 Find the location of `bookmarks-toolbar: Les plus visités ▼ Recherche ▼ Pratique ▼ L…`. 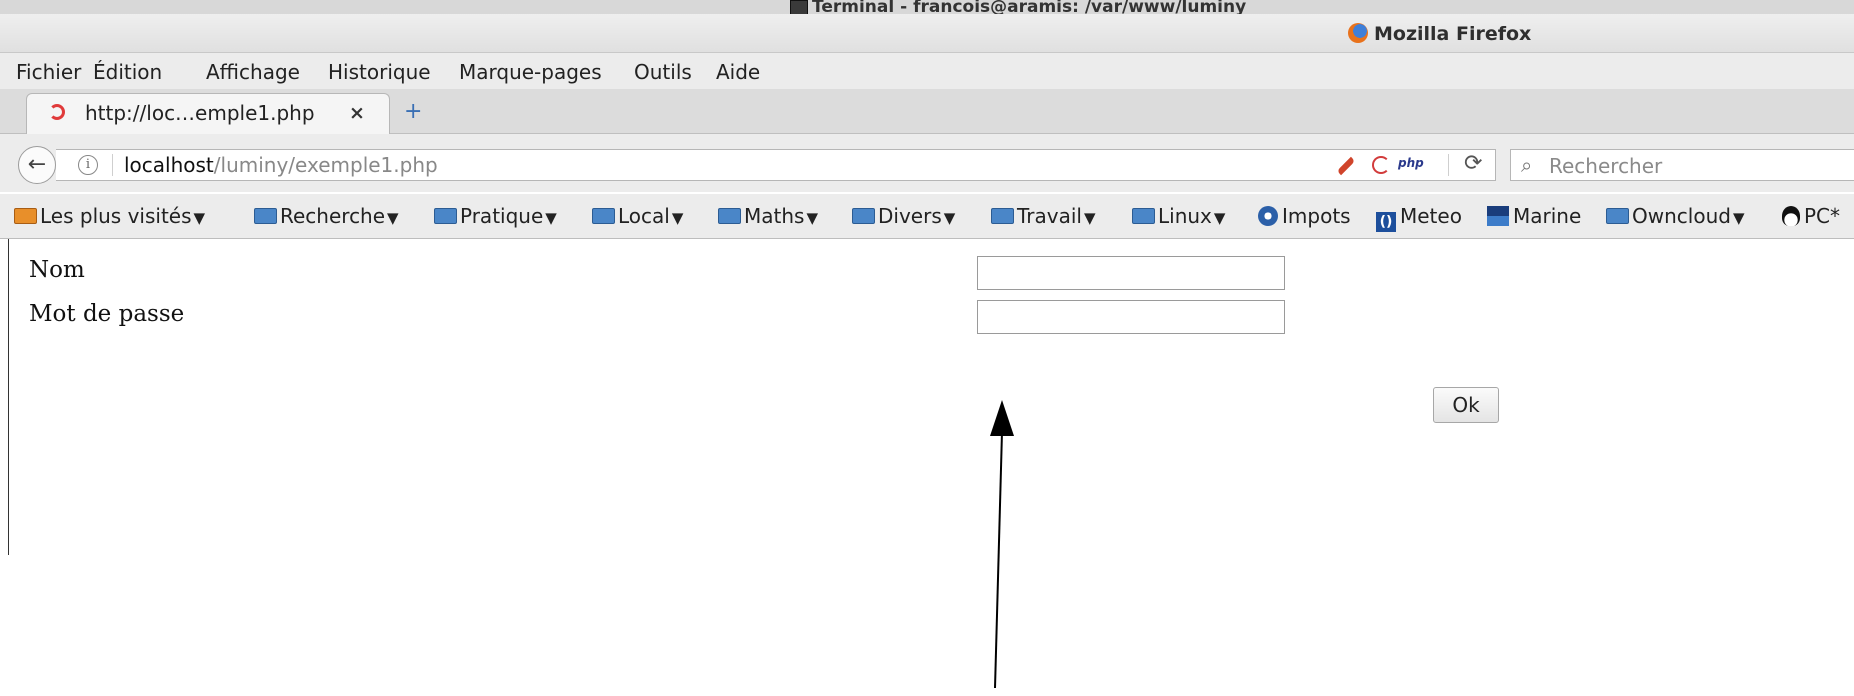

bookmarks-toolbar: Les plus visités ▼ Recherche ▼ Pratique ▼ L… is located at coordinates (927, 216).